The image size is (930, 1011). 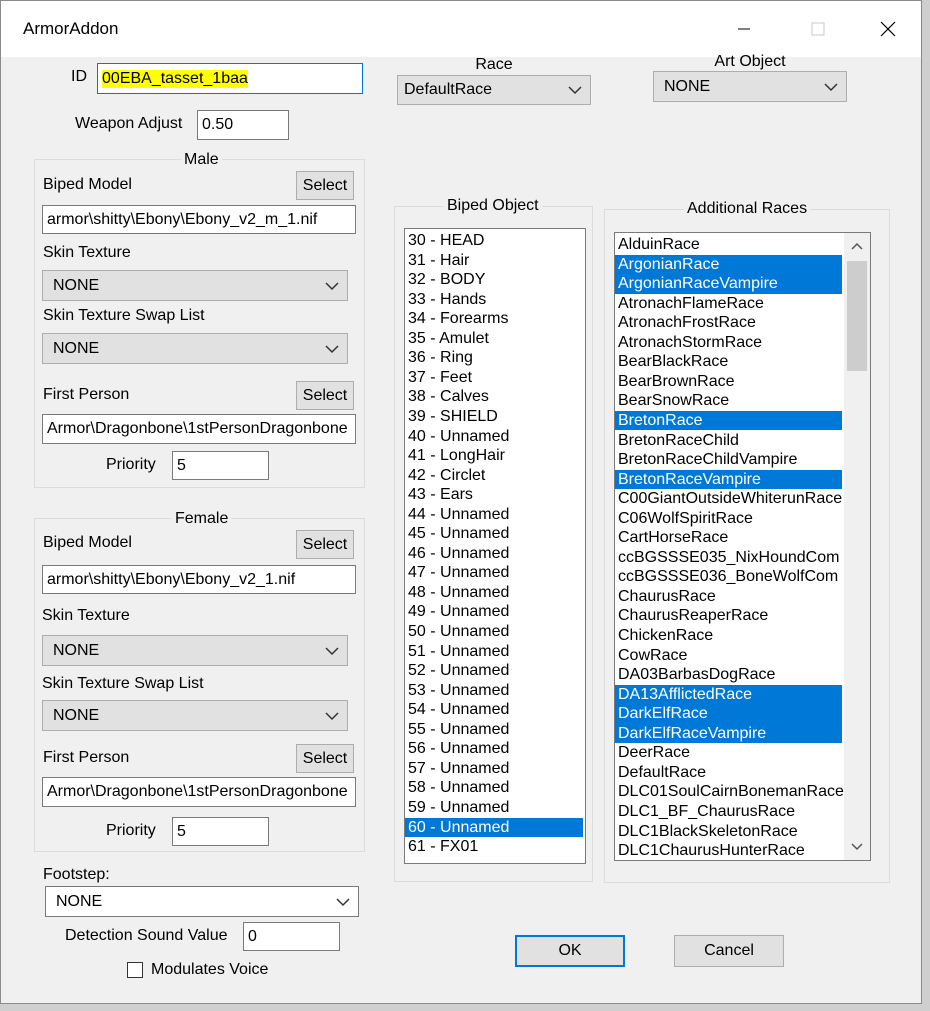 I want to click on list-item: 58 - Unnamed, so click(x=494, y=788).